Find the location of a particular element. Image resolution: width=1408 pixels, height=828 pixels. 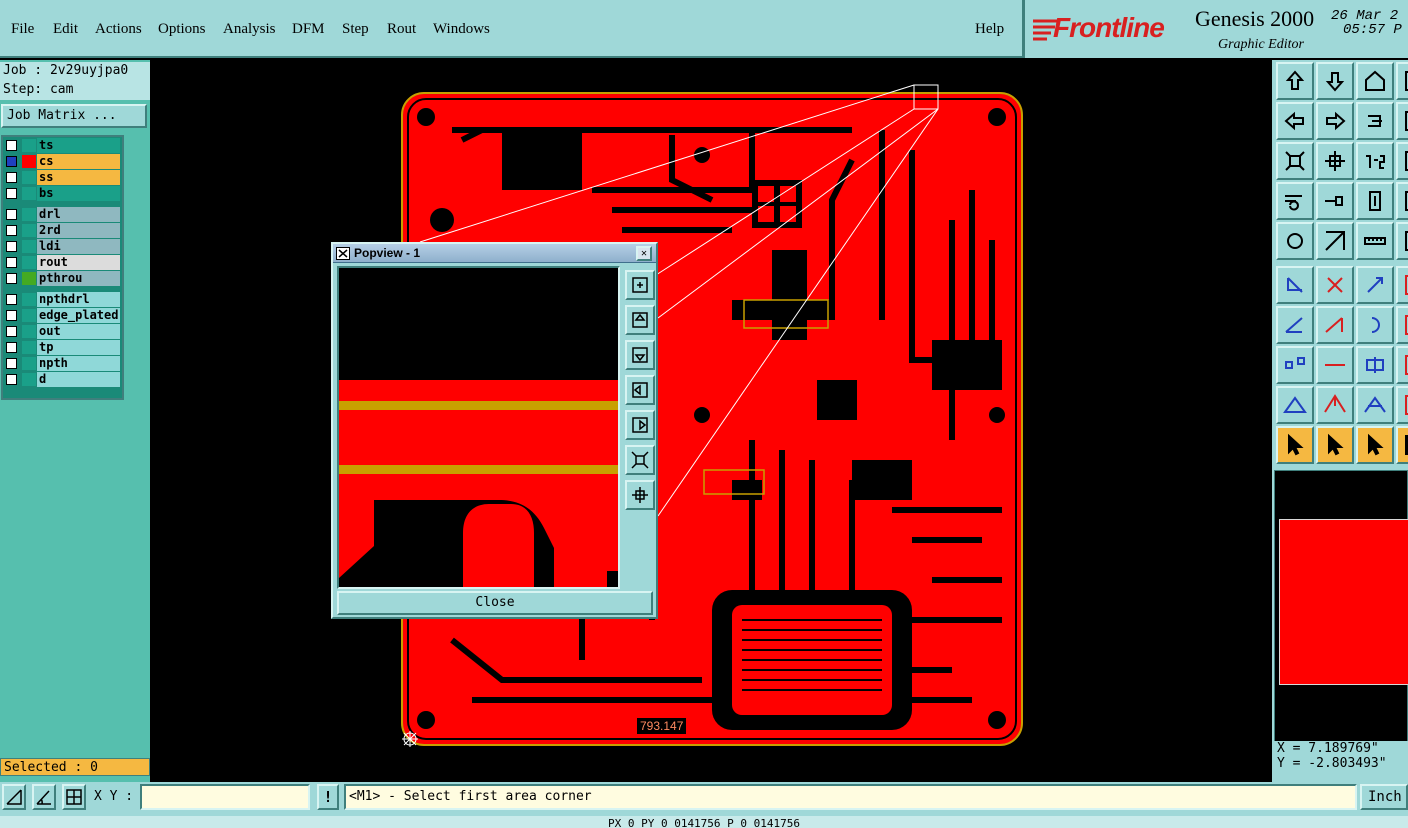

pan-right-button is located at coordinates (1335, 121).